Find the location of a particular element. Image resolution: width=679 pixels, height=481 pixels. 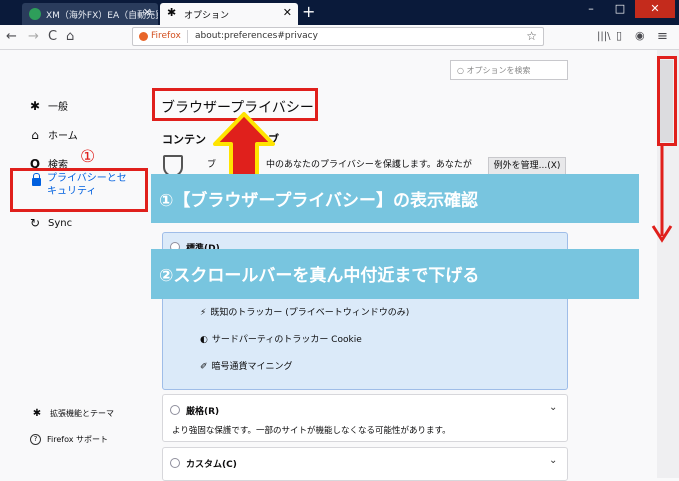

sidebar-item-home: ⌂ ホーム is located at coordinates (53, 135).